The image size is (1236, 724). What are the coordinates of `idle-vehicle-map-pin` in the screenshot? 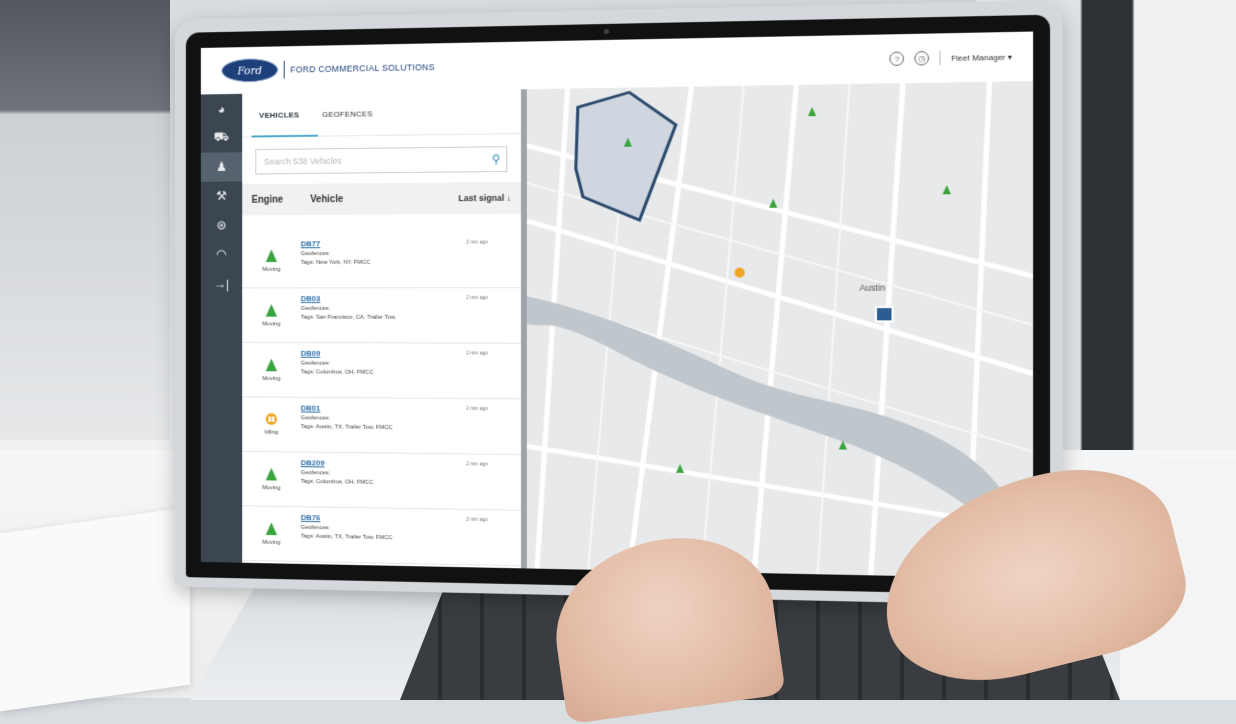 It's located at (739, 272).